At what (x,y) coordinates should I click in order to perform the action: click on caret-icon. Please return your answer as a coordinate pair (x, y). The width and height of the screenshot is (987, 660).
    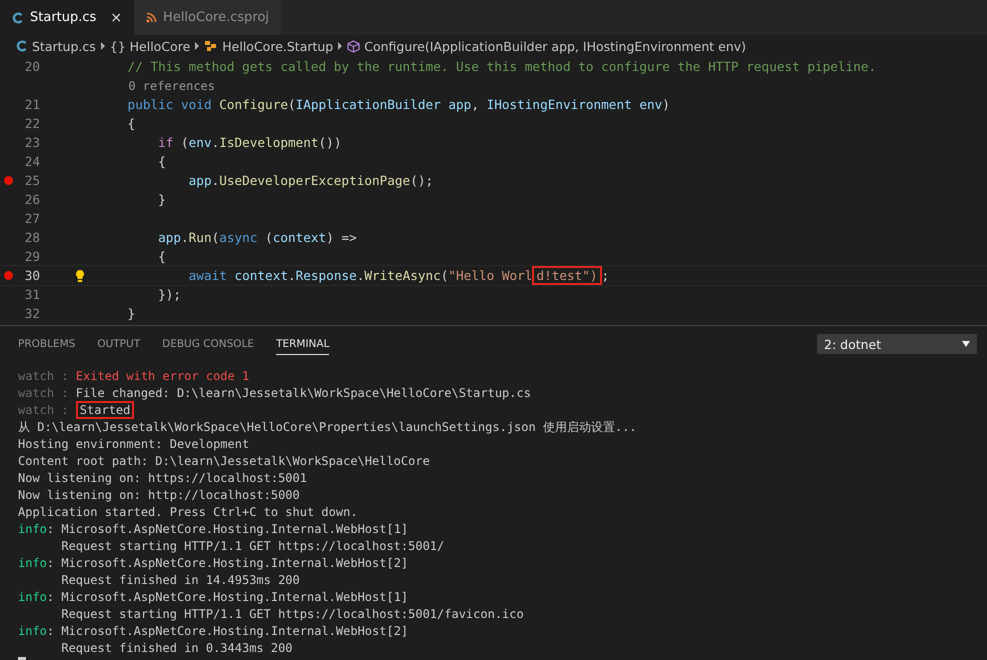
    Looking at the image, I should click on (966, 344).